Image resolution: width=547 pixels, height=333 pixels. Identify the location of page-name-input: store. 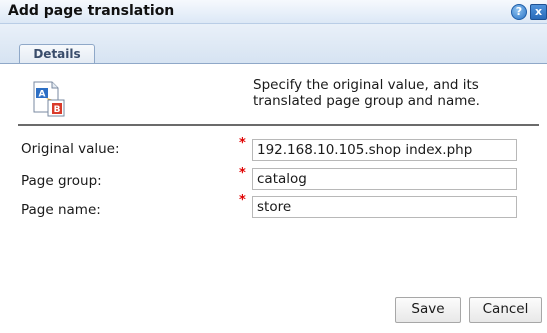
(384, 207).